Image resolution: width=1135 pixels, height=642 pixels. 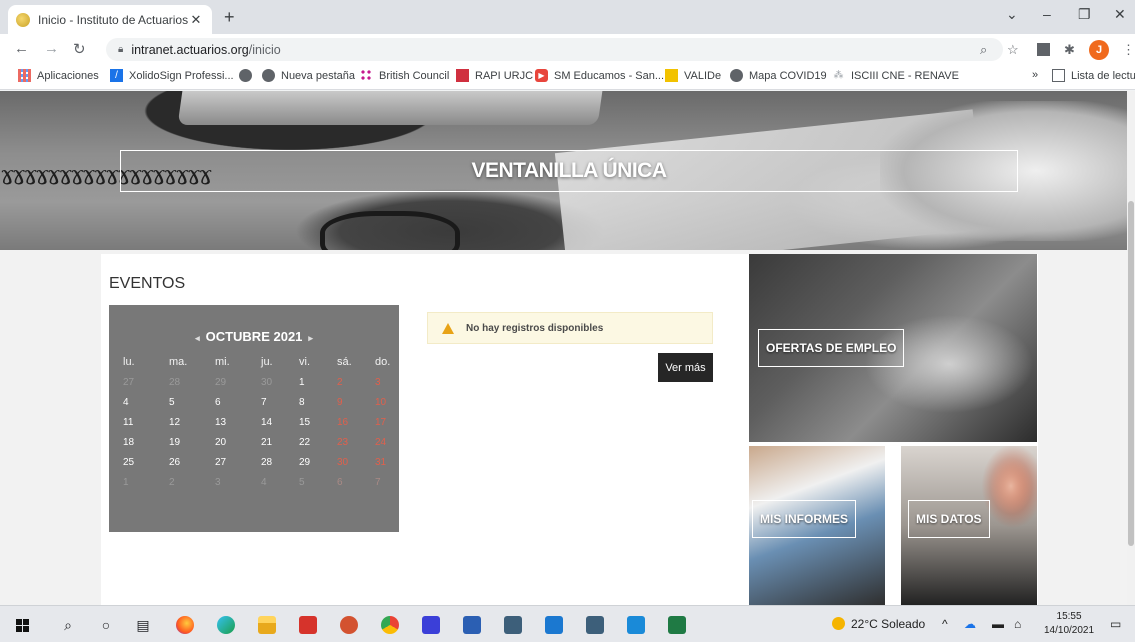 What do you see at coordinates (1043, 49) in the screenshot?
I see `extension-icon` at bounding box center [1043, 49].